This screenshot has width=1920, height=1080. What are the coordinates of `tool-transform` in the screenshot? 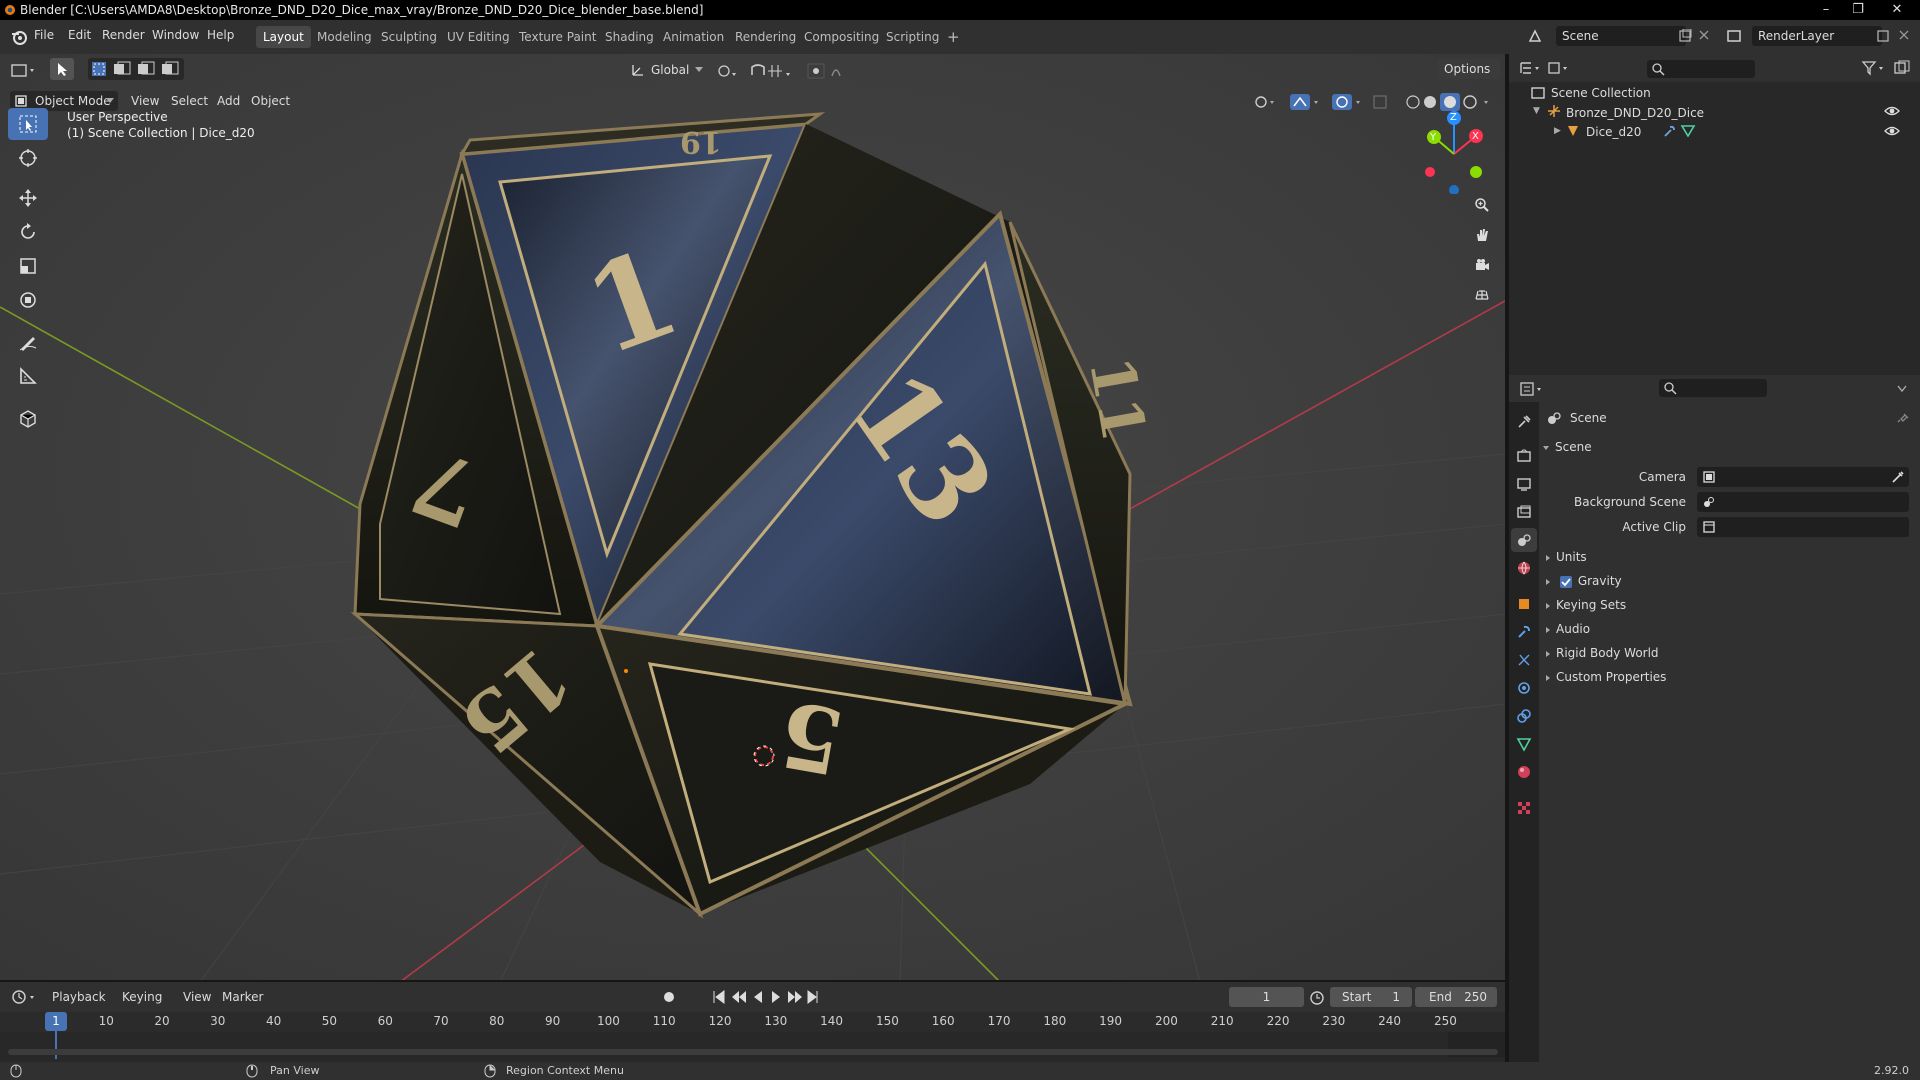 It's located at (28, 300).